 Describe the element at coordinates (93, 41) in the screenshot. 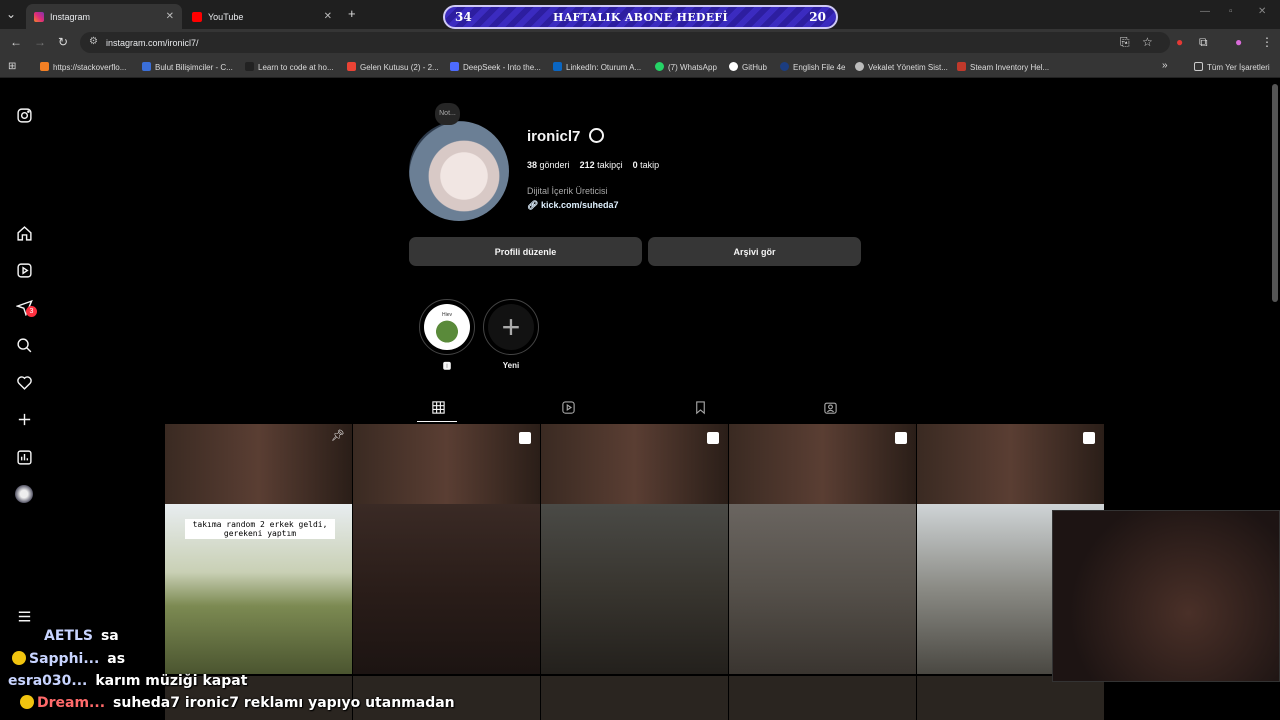

I see `site-info-icon: ⚙` at that location.